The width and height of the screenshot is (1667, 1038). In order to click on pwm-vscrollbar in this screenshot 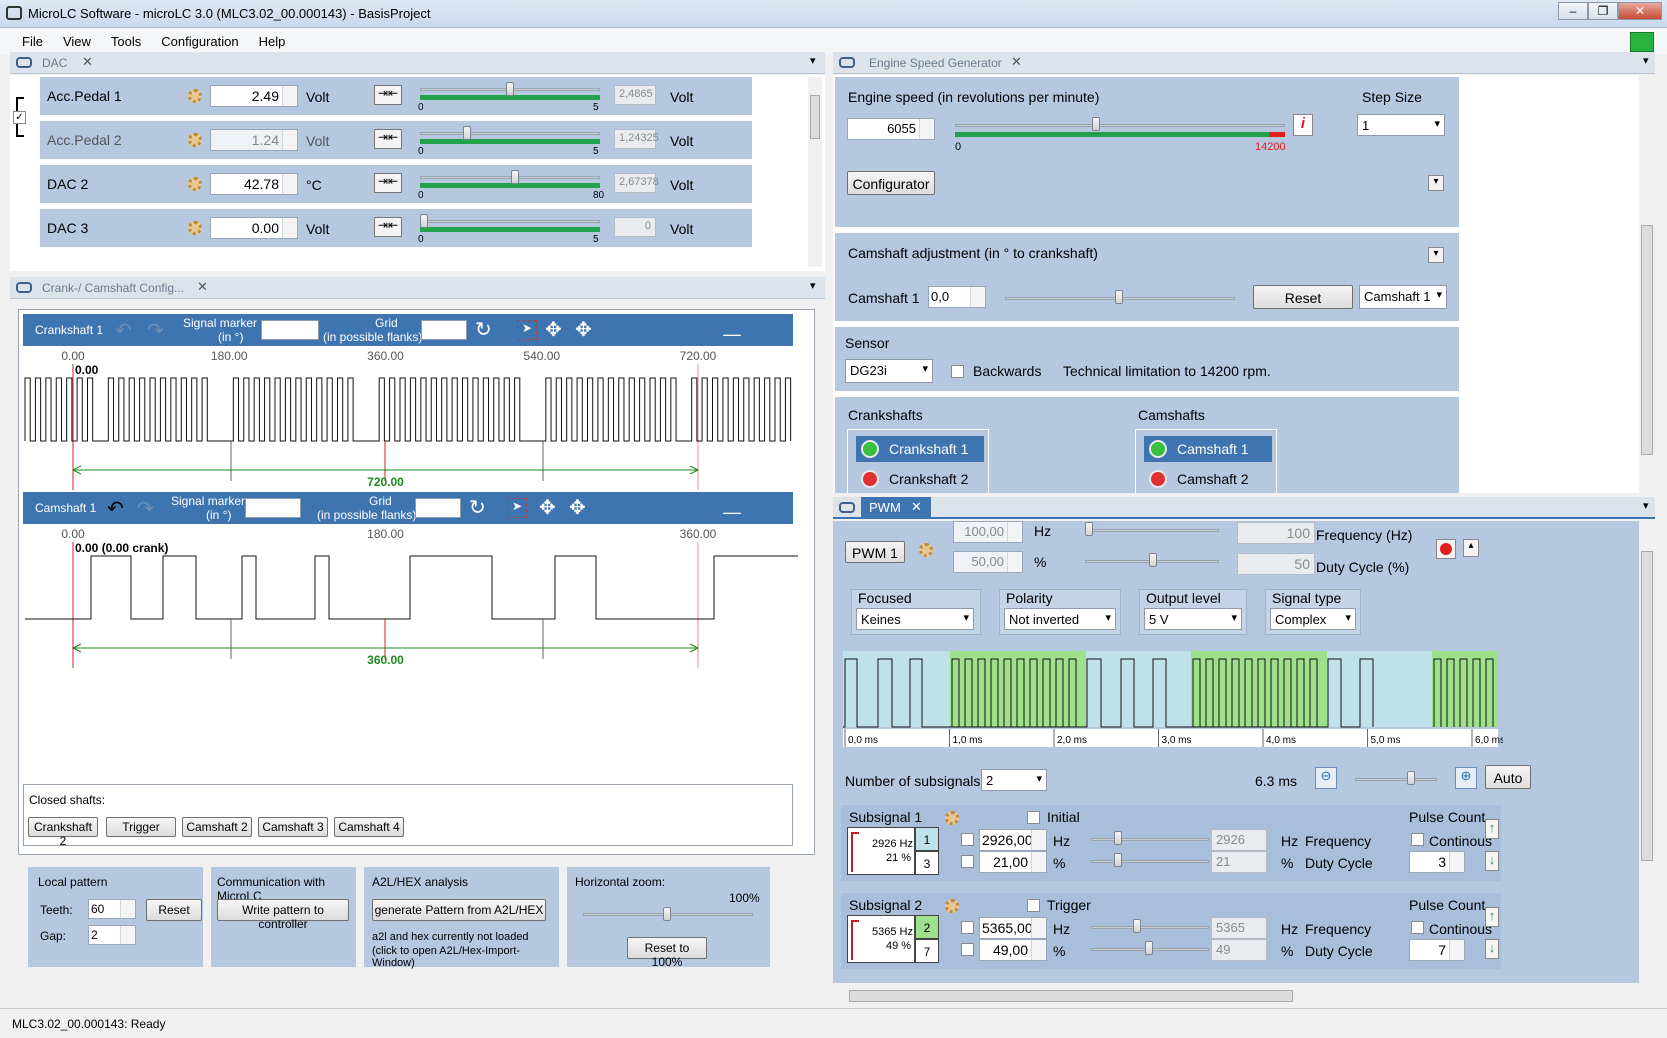, I will do `click(1647, 752)`.